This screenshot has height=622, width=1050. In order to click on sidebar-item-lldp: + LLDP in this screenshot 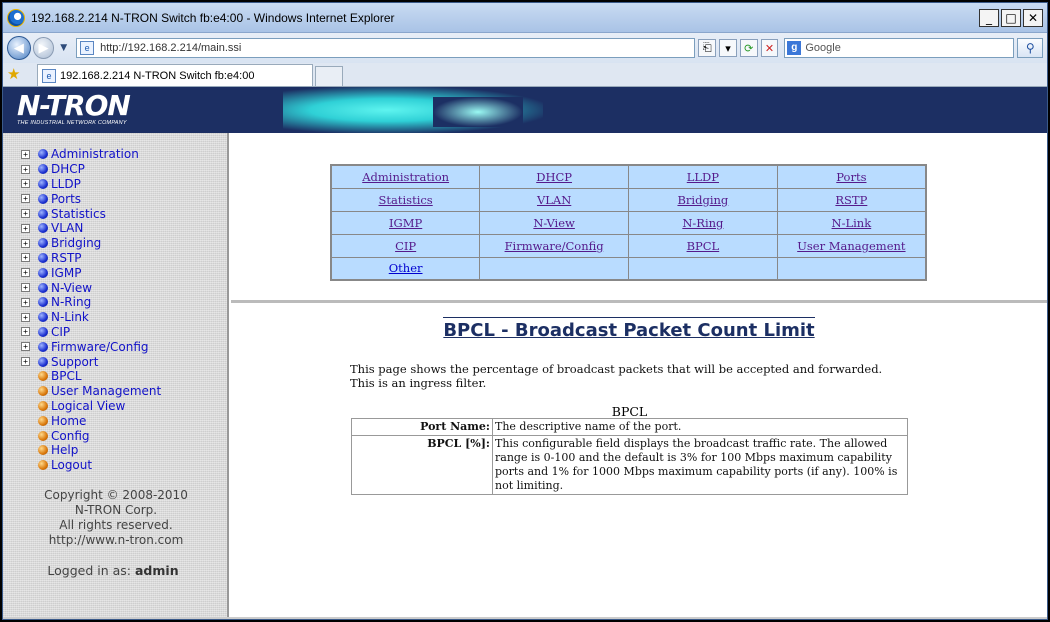, I will do `click(124, 184)`.